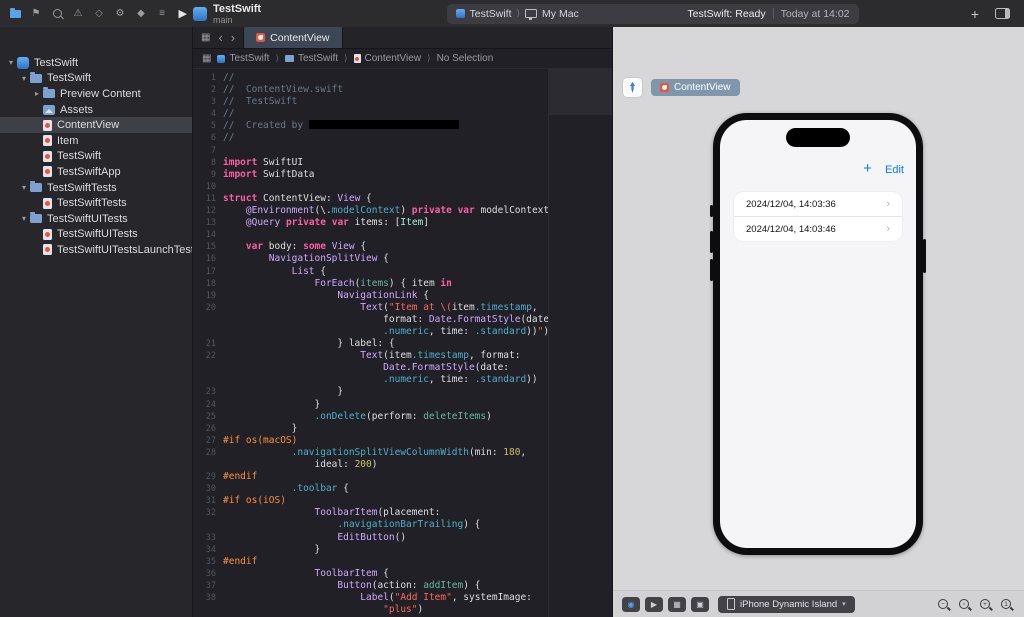 The width and height of the screenshot is (1024, 617). I want to click on volume-up-button, so click(711, 242).